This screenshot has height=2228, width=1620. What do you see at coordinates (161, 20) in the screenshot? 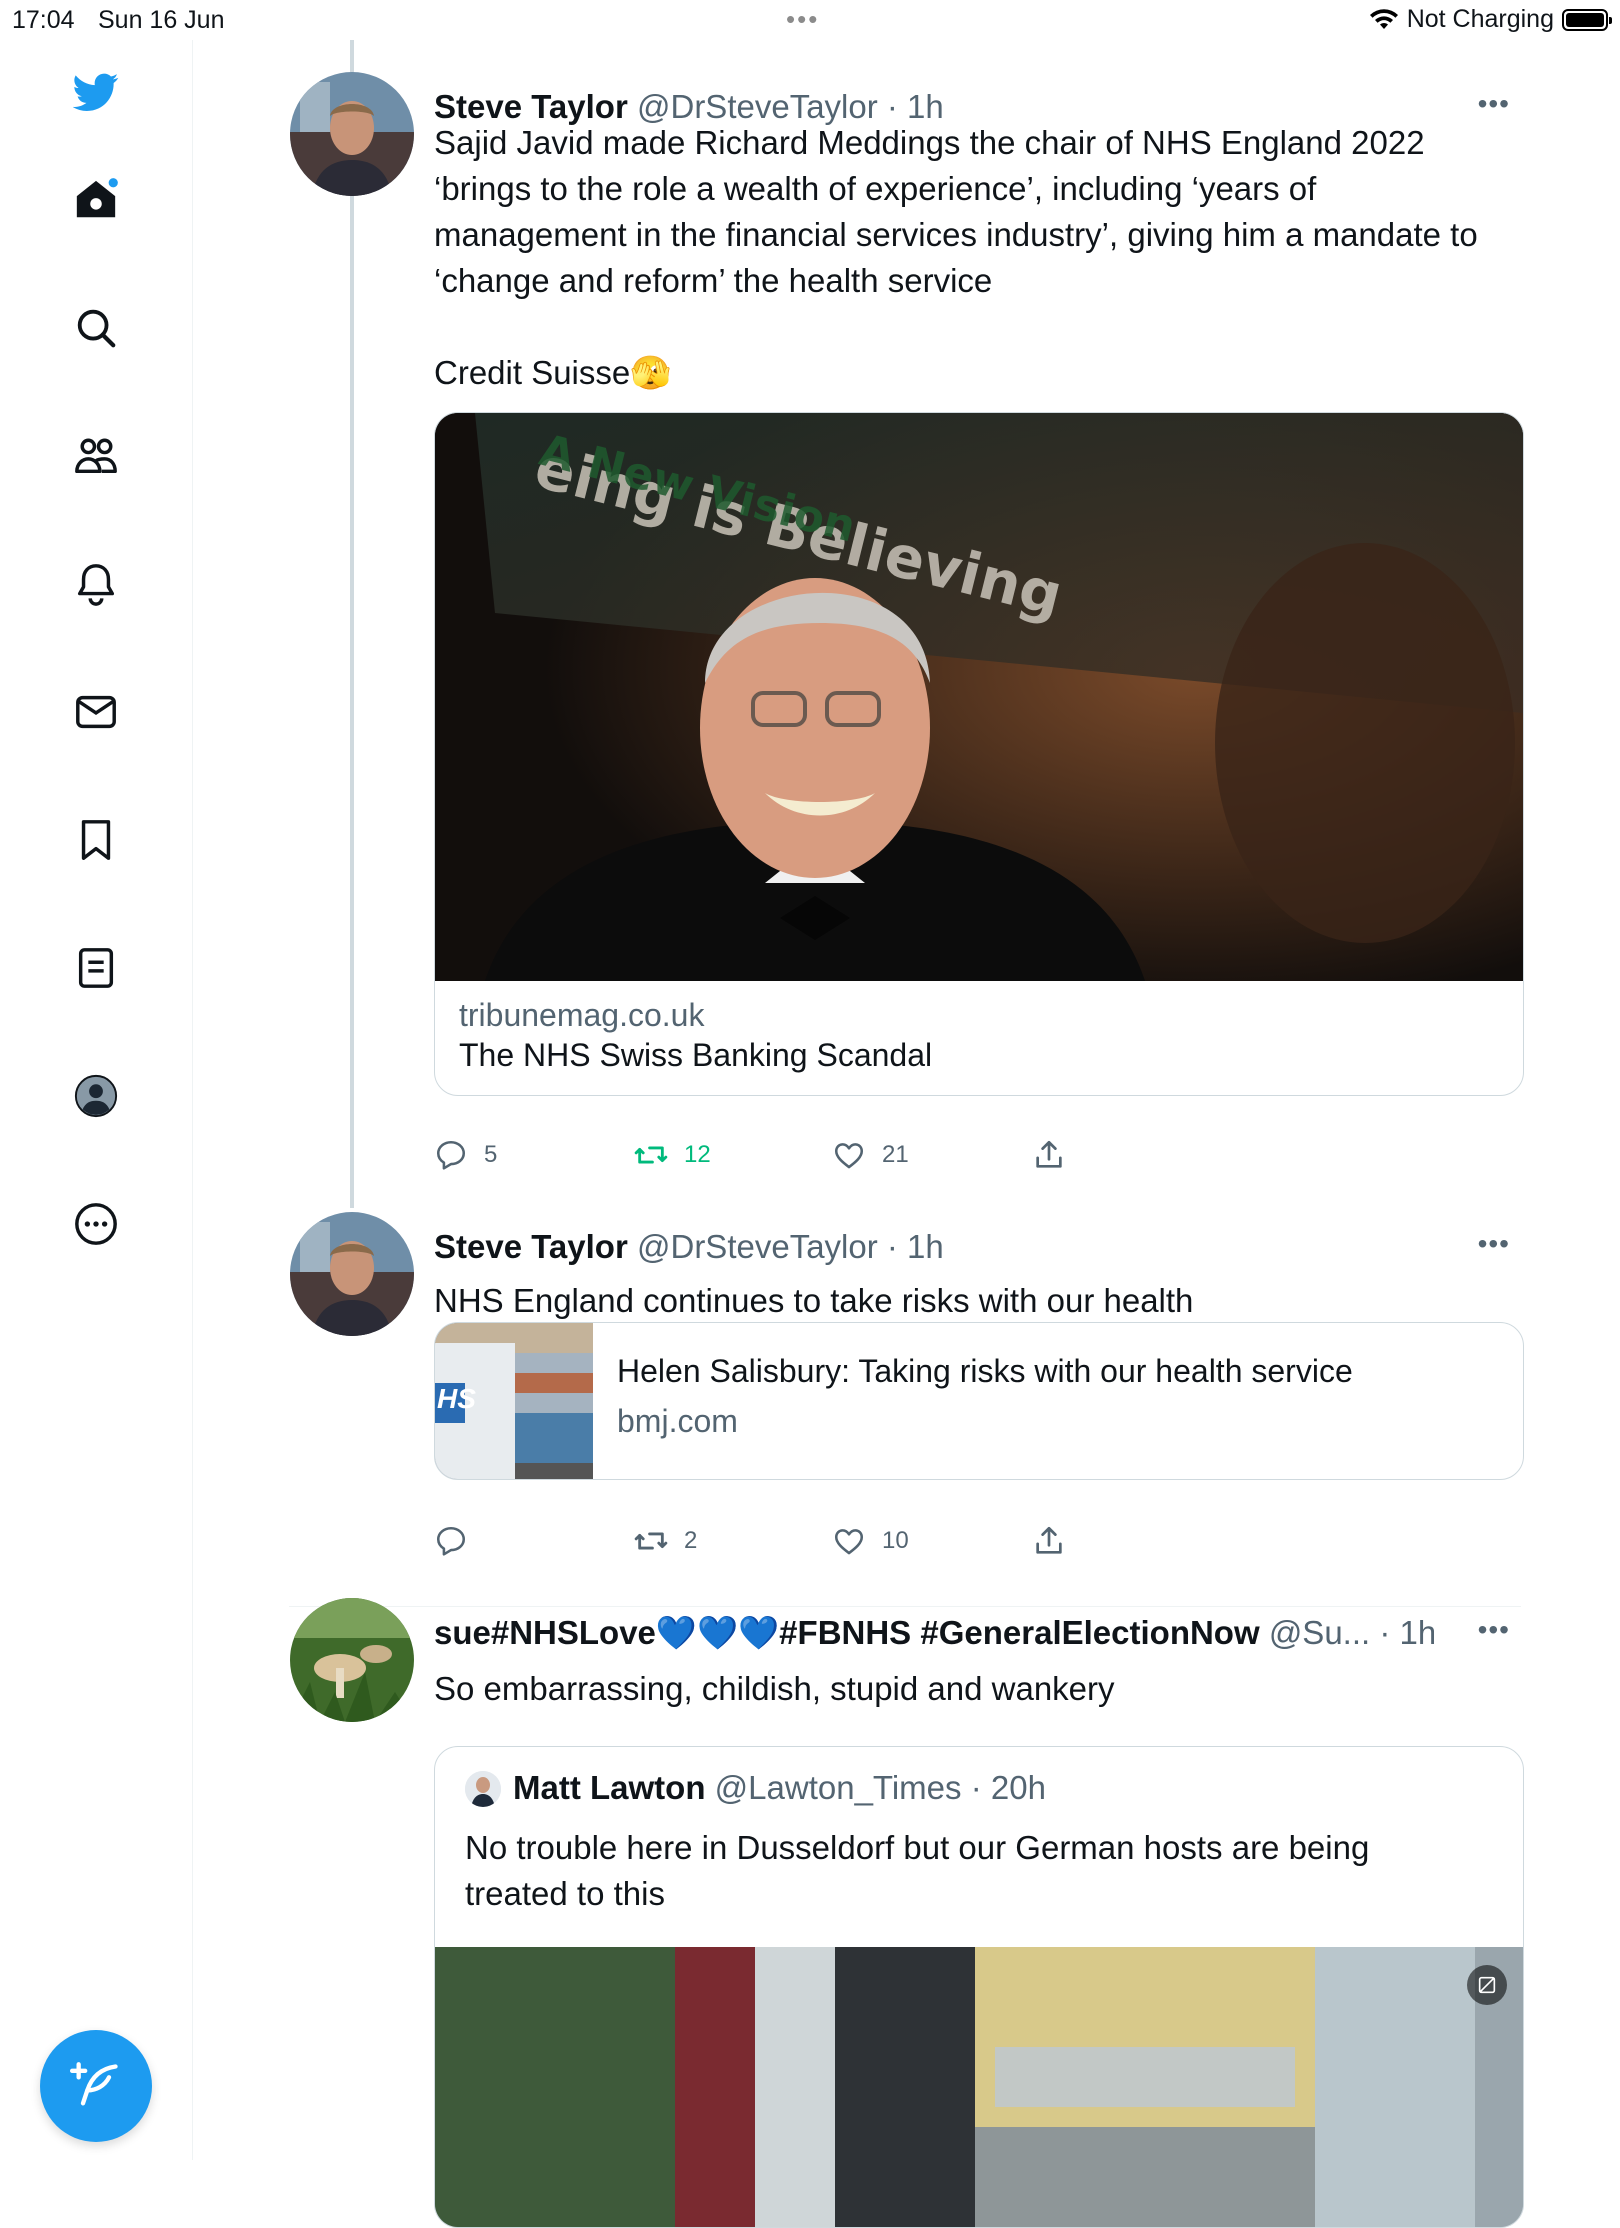
I see `status-date: Sun 16 Jun` at bounding box center [161, 20].